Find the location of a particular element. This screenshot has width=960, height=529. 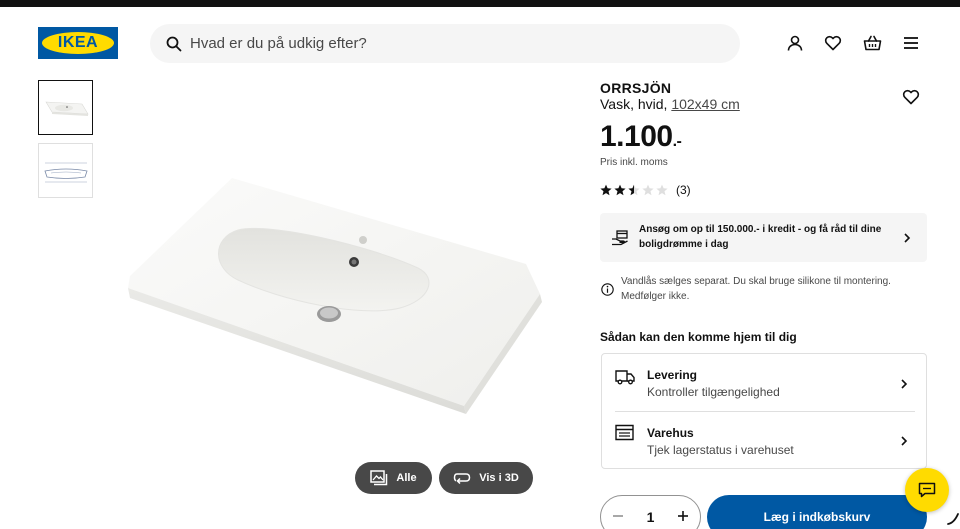

view-3d-button: Vis i 3D is located at coordinates (486, 478).